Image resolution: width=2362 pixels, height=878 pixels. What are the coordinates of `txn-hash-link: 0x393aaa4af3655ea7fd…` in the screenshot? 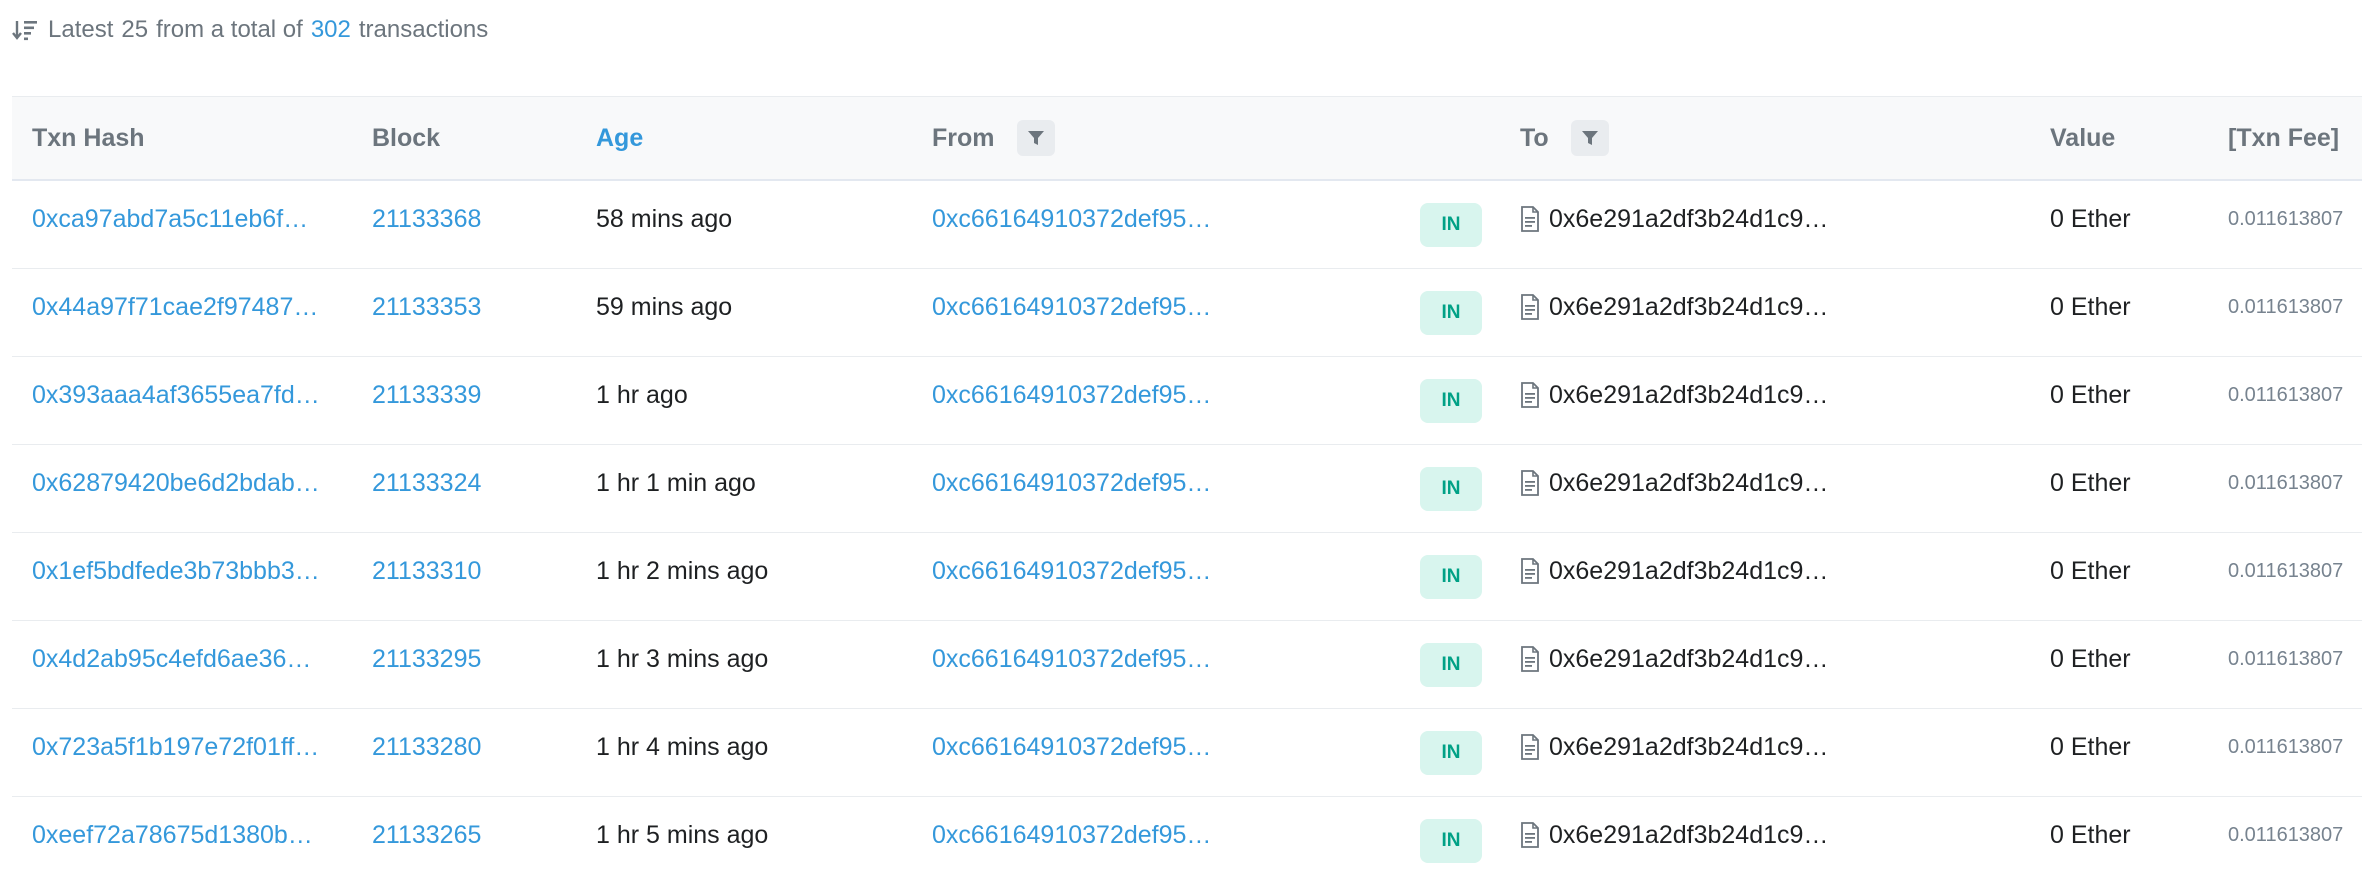 It's located at (176, 395).